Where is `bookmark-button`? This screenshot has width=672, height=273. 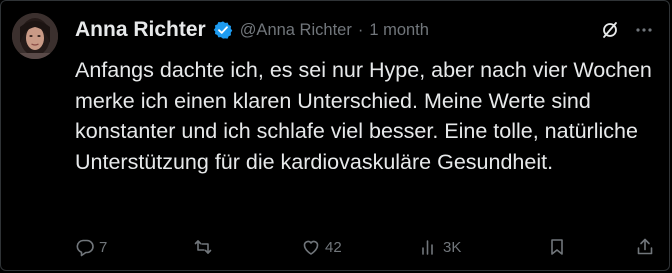 bookmark-button is located at coordinates (567, 247).